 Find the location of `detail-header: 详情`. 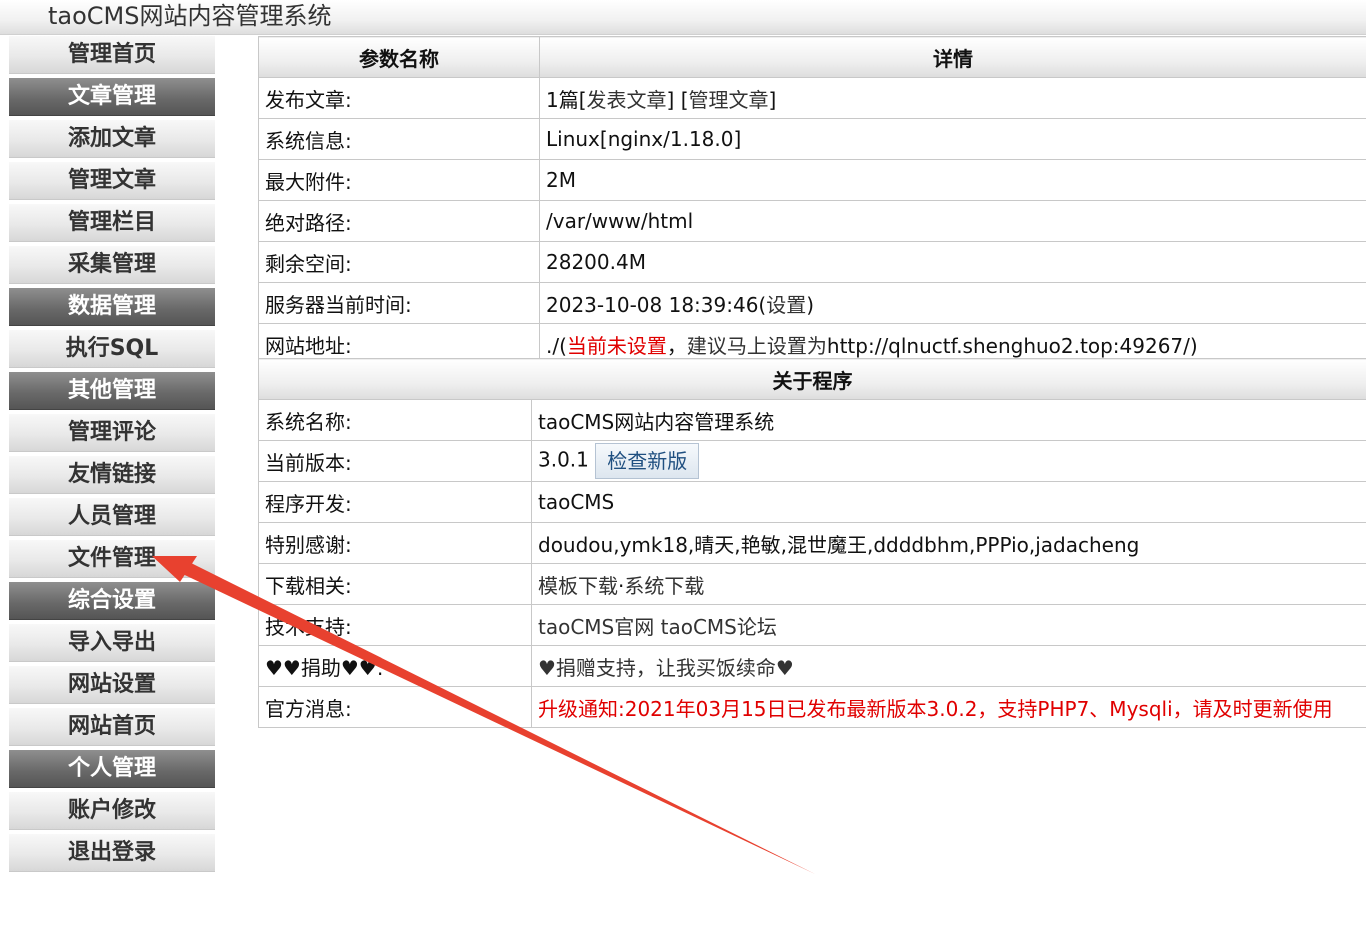

detail-header: 详情 is located at coordinates (952, 57).